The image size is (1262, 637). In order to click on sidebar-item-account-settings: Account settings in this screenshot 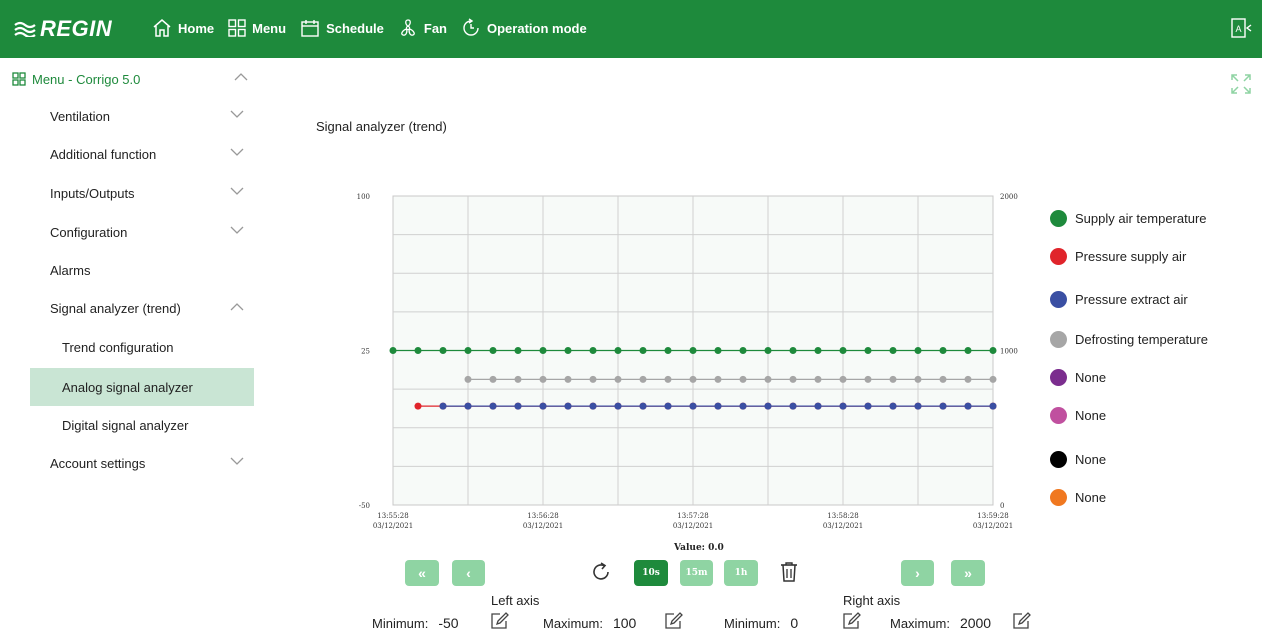, I will do `click(142, 463)`.